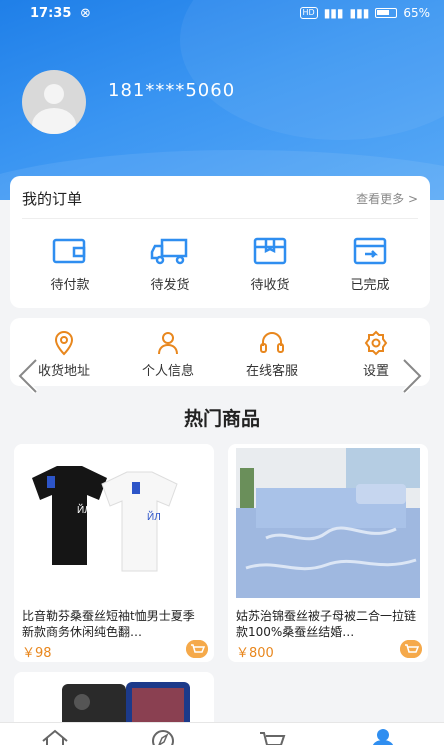  I want to click on scroll-left-arrow-icon, so click(29, 376).